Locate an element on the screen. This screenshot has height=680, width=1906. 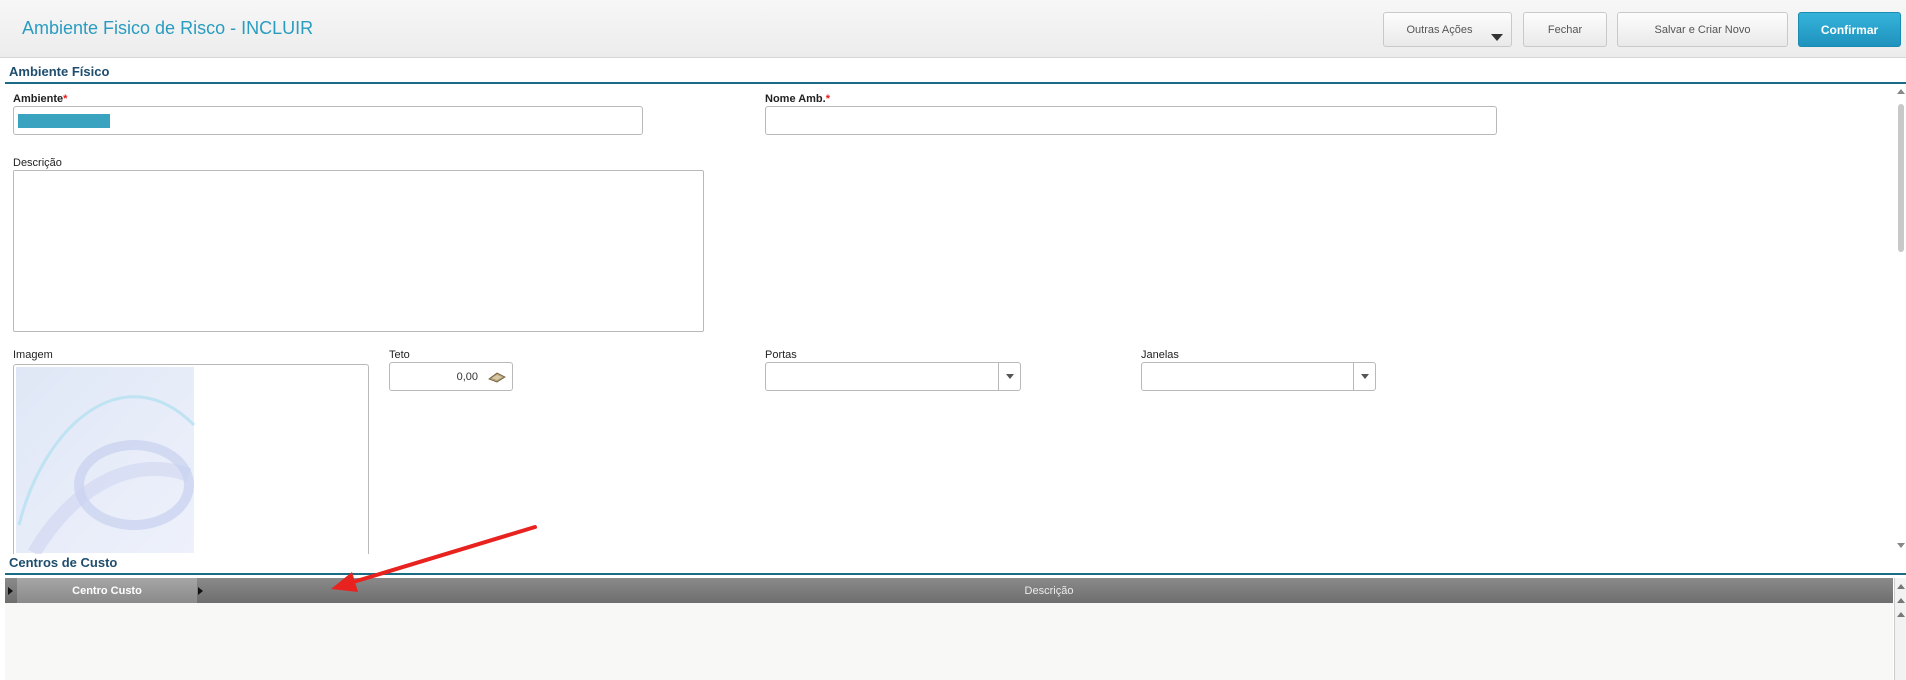
ambiente-input is located at coordinates (328, 120).